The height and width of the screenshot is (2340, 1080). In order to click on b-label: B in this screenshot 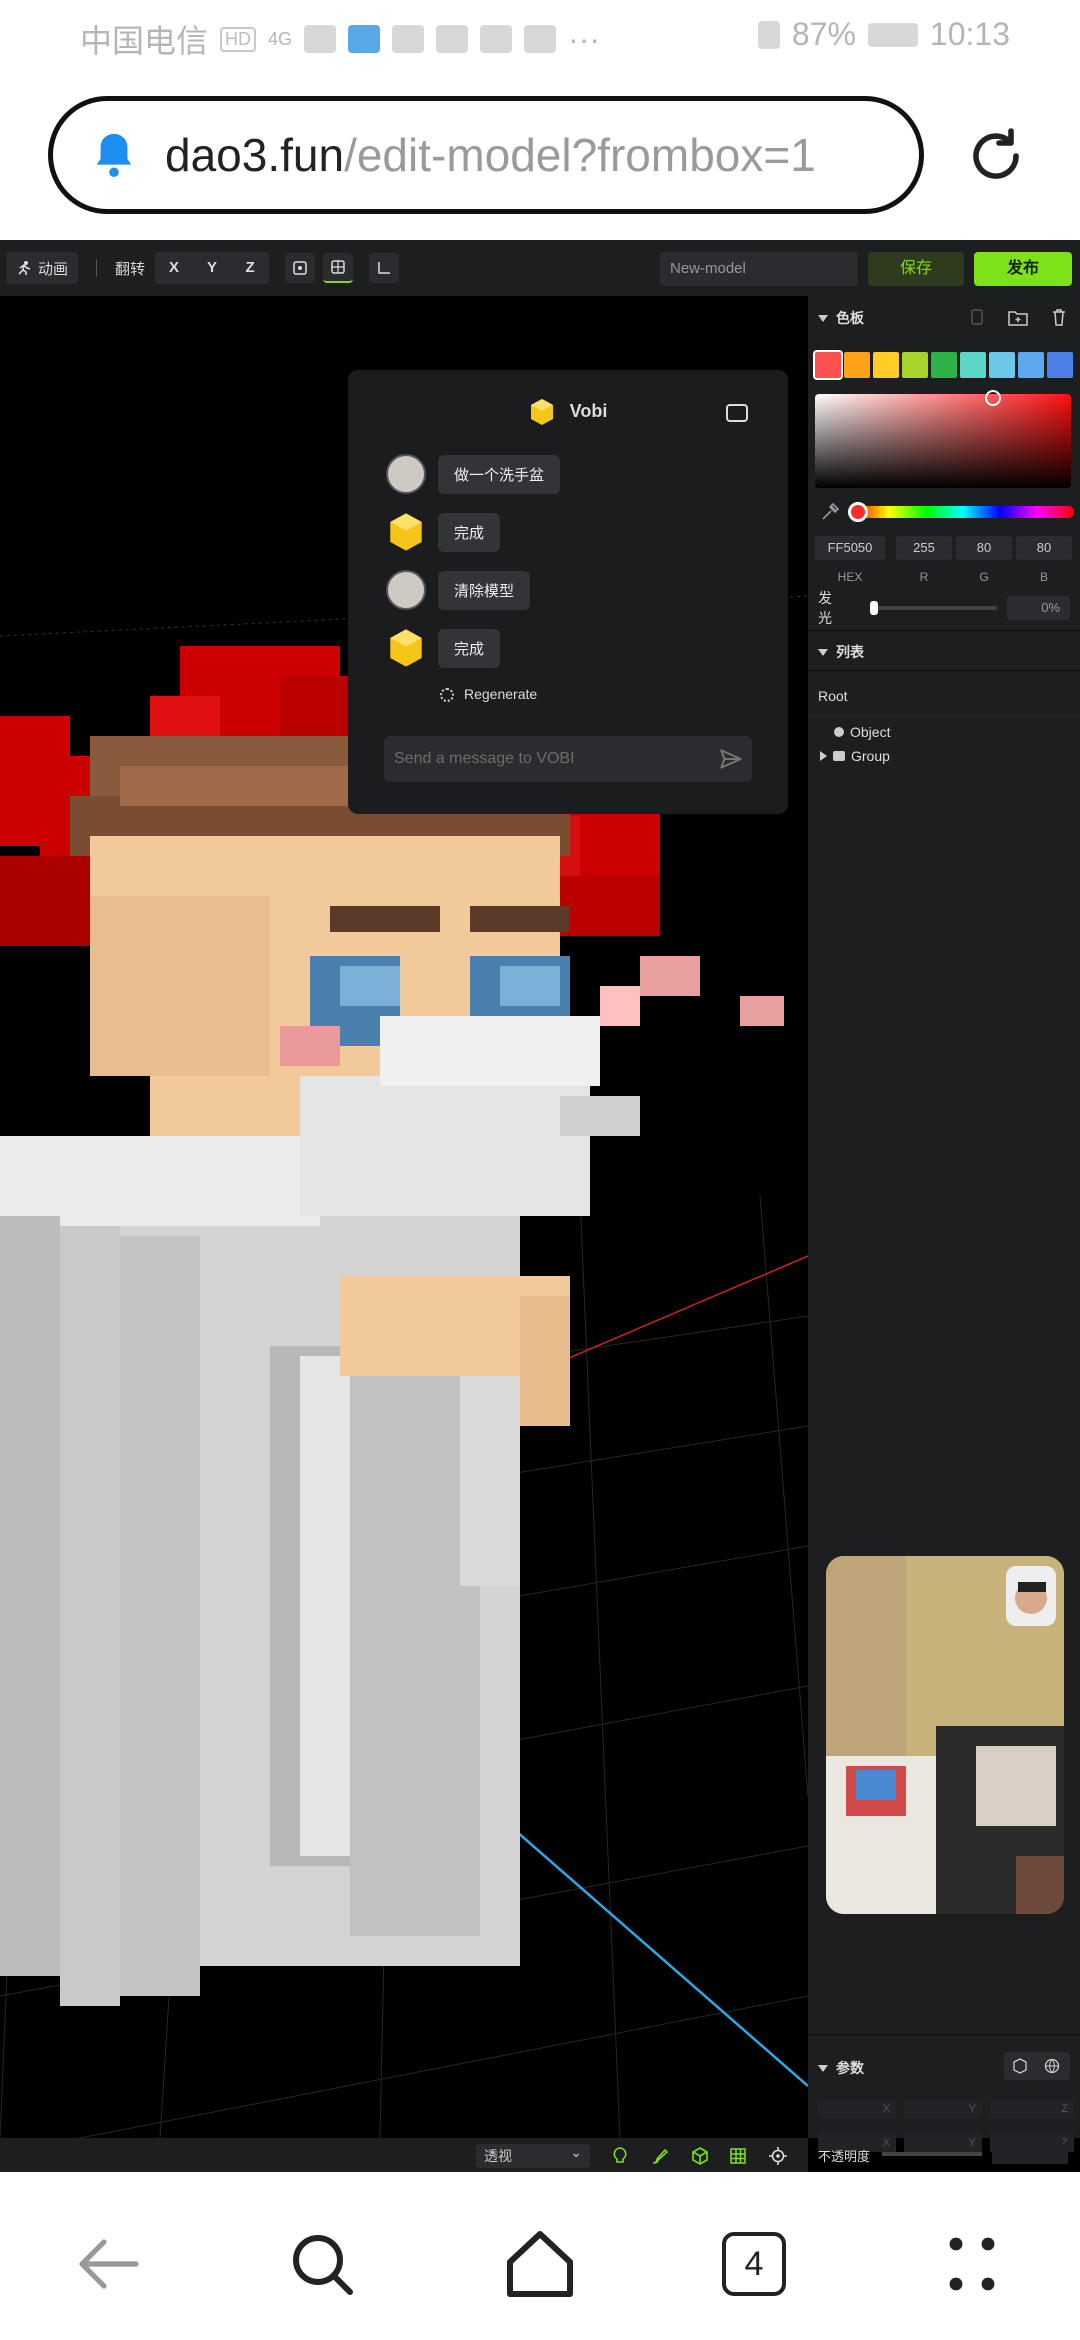, I will do `click(1043, 577)`.